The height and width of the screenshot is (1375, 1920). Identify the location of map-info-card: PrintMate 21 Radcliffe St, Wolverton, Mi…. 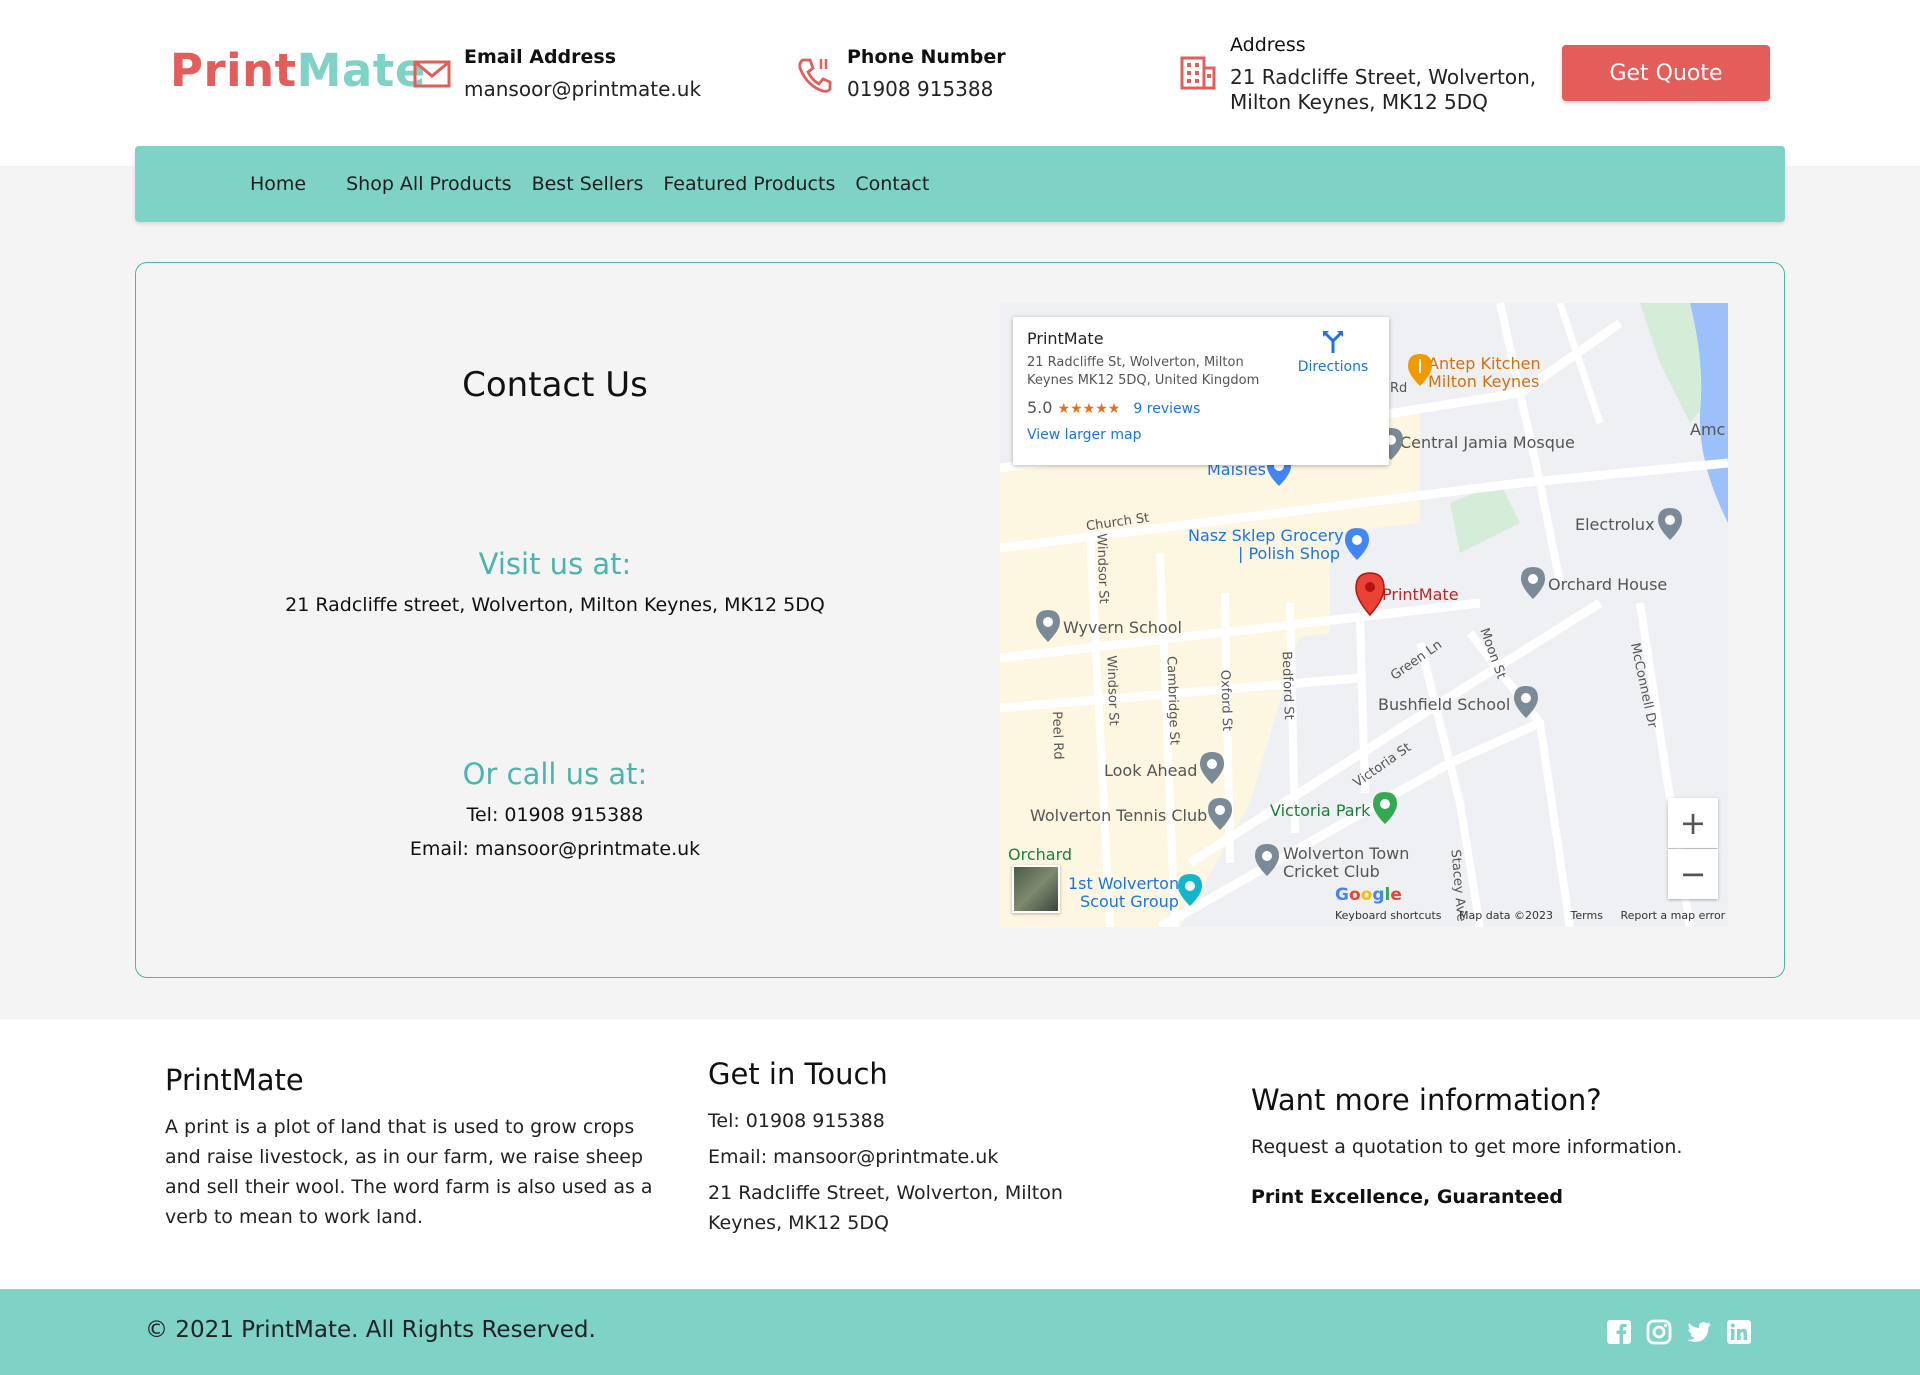
(1201, 391).